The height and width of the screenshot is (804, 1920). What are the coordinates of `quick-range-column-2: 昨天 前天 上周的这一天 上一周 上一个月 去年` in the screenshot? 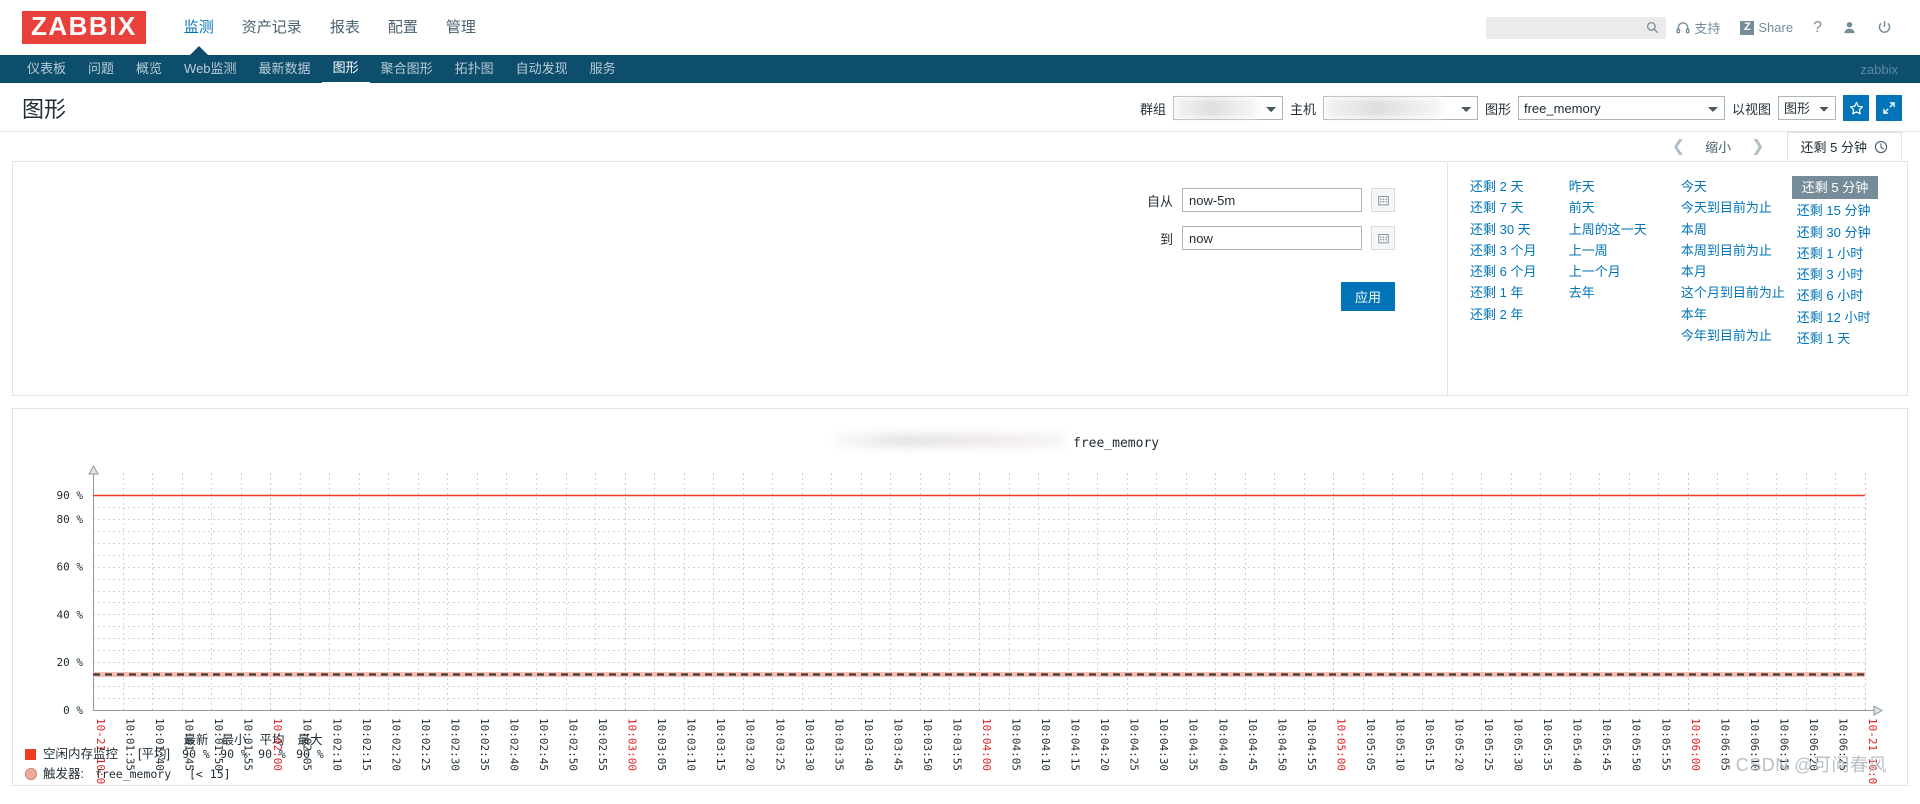 It's located at (1625, 285).